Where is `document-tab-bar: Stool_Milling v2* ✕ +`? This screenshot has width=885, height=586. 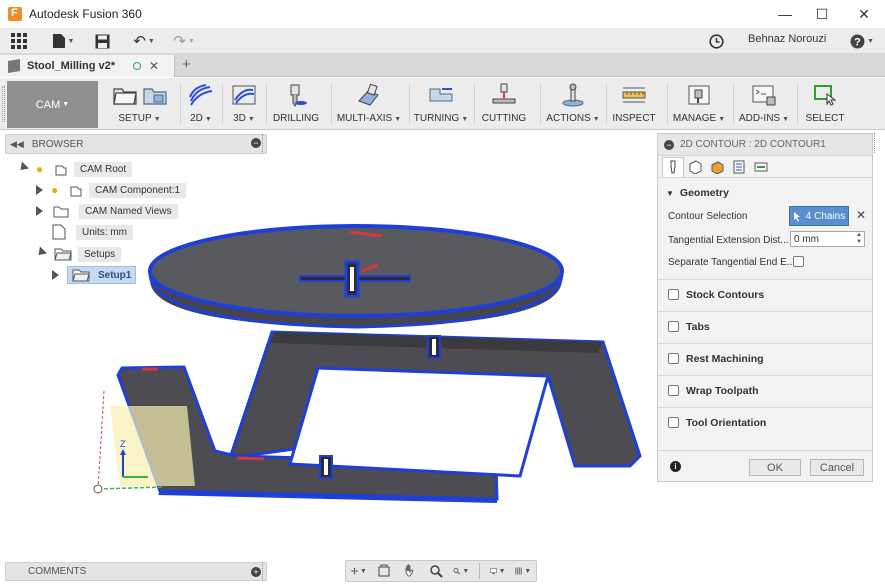
document-tab-bar: Stool_Milling v2* ✕ + is located at coordinates (442, 65).